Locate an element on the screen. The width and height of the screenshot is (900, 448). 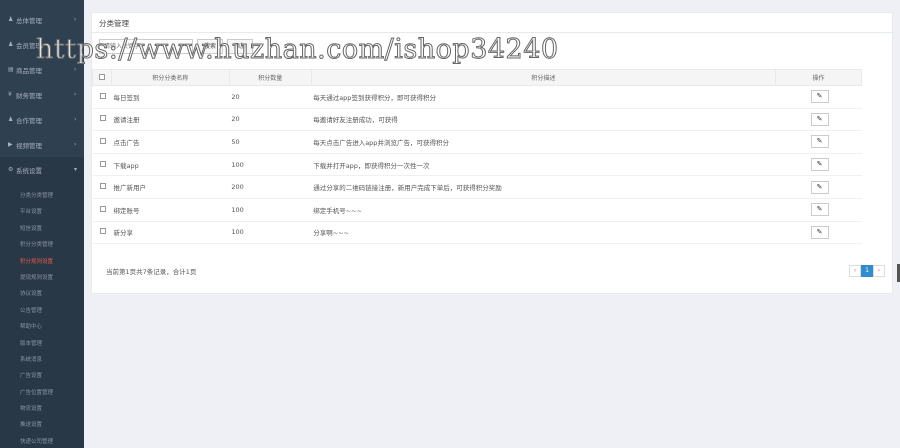
panel-title: 分类管理 is located at coordinates (114, 23).